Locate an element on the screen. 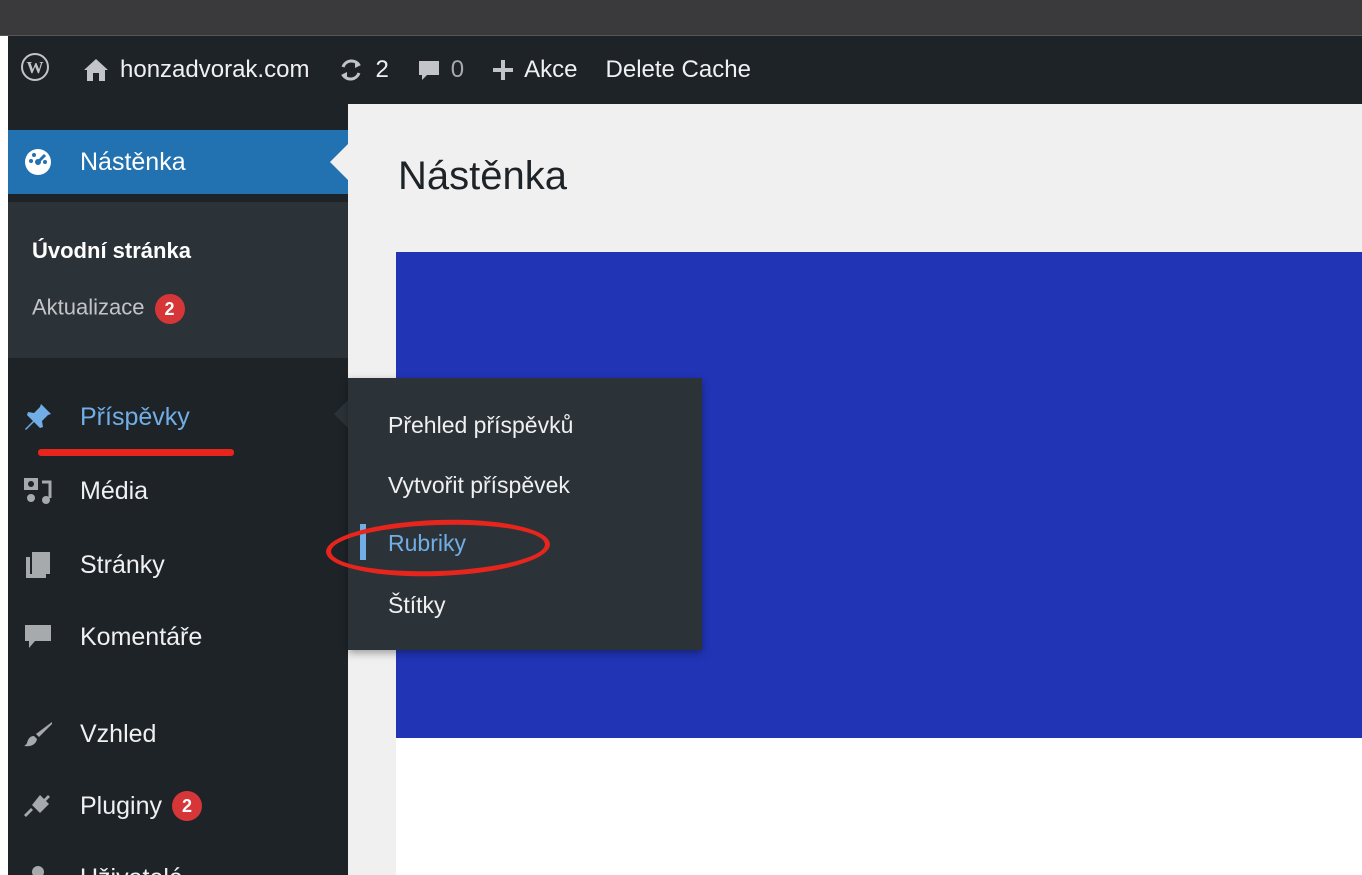 This screenshot has height=875, width=1362. sidebar-item-posts: Příspěvky is located at coordinates (178, 417).